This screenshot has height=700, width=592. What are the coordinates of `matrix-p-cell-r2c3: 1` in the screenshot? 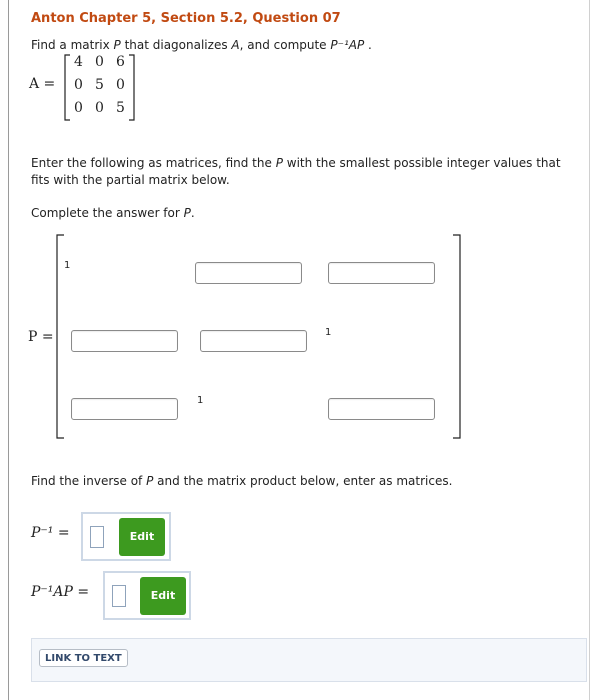 It's located at (328, 332).